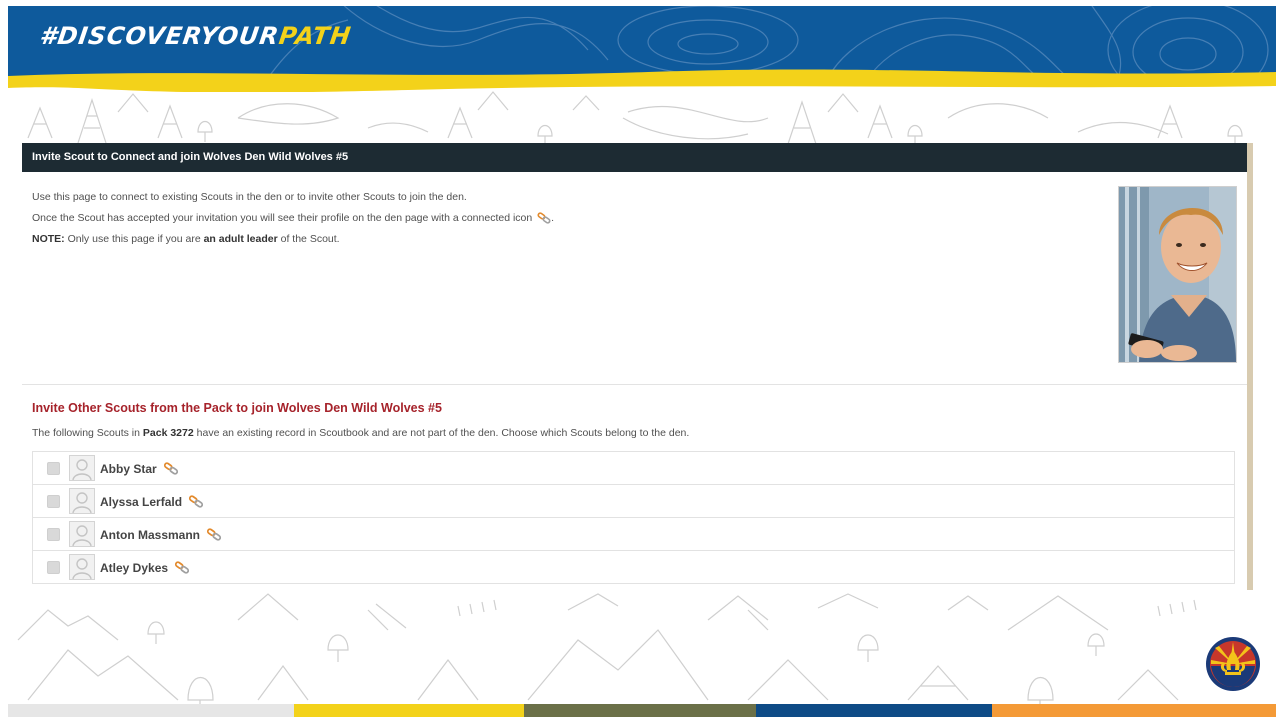 This screenshot has width=1276, height=717. I want to click on scout-row: Abby Star, so click(633, 468).